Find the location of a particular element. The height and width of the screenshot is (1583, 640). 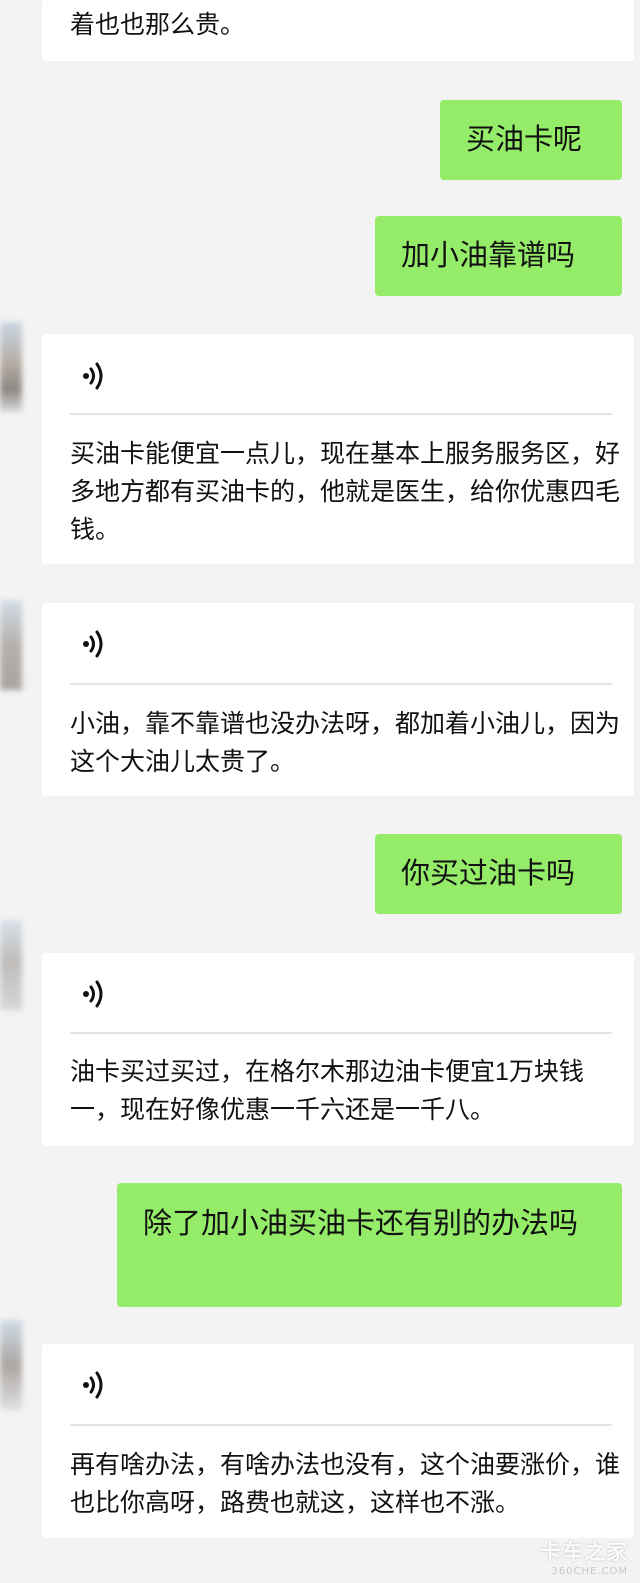

message-bubble-outgoing: 买油卡呢 is located at coordinates (531, 140).